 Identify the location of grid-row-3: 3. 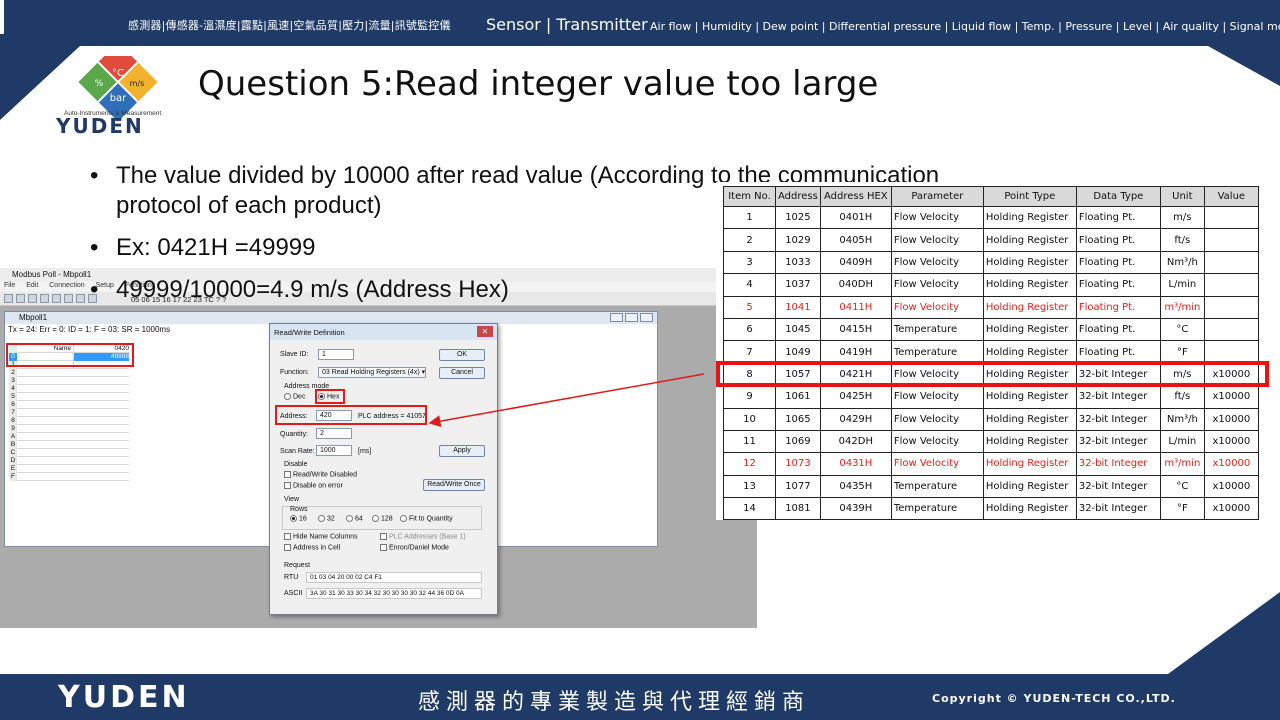
(69, 381).